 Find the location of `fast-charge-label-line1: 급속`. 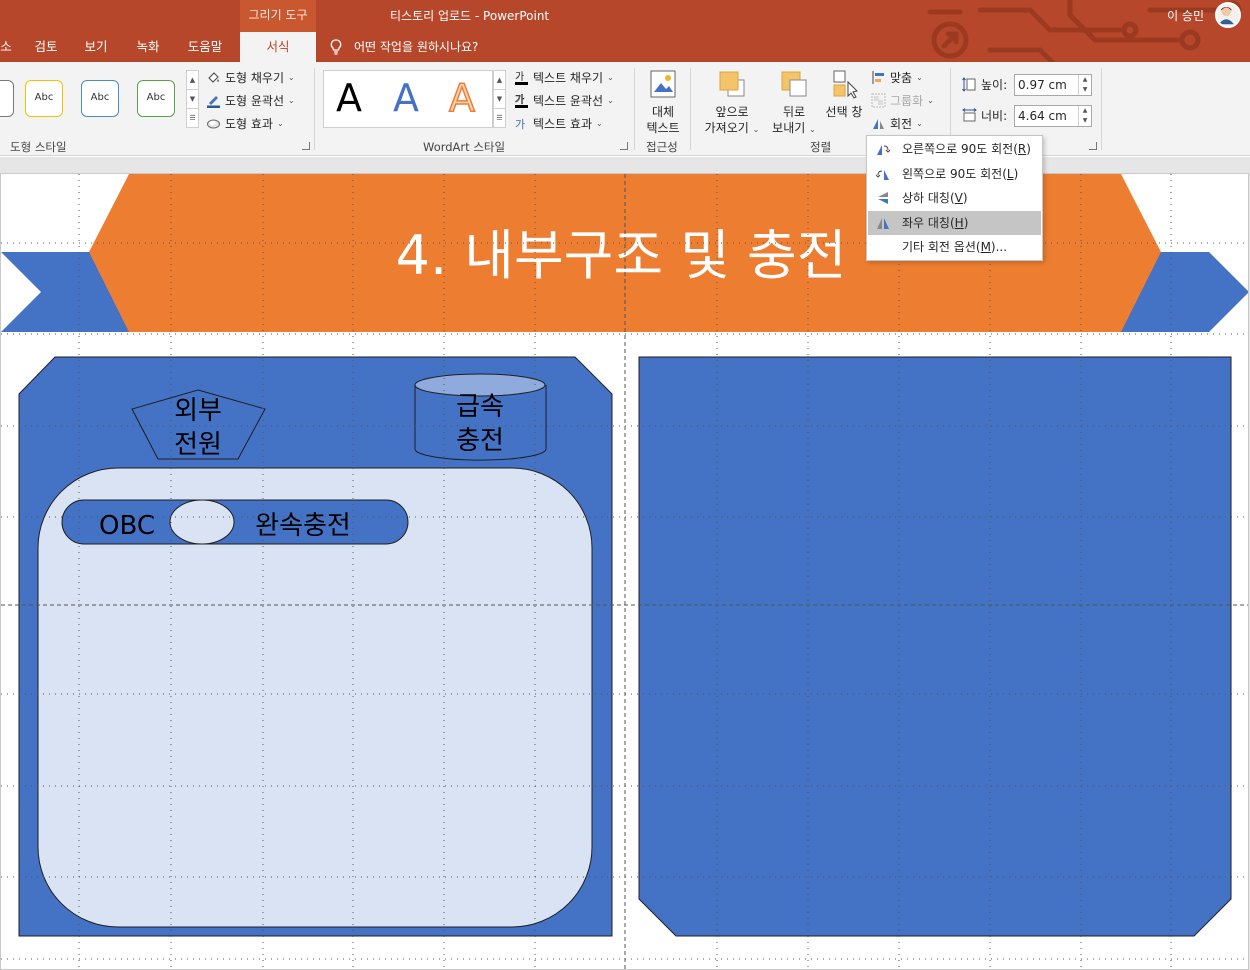

fast-charge-label-line1: 급속 is located at coordinates (480, 407).